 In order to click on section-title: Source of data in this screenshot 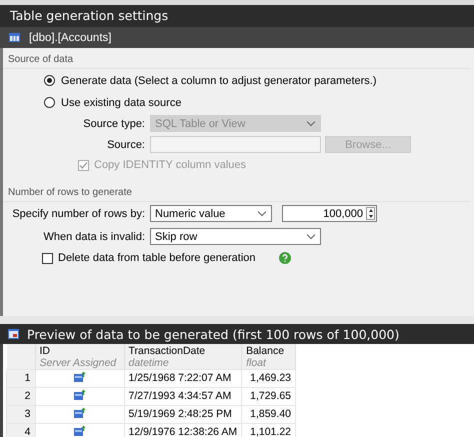, I will do `click(236, 61)`.